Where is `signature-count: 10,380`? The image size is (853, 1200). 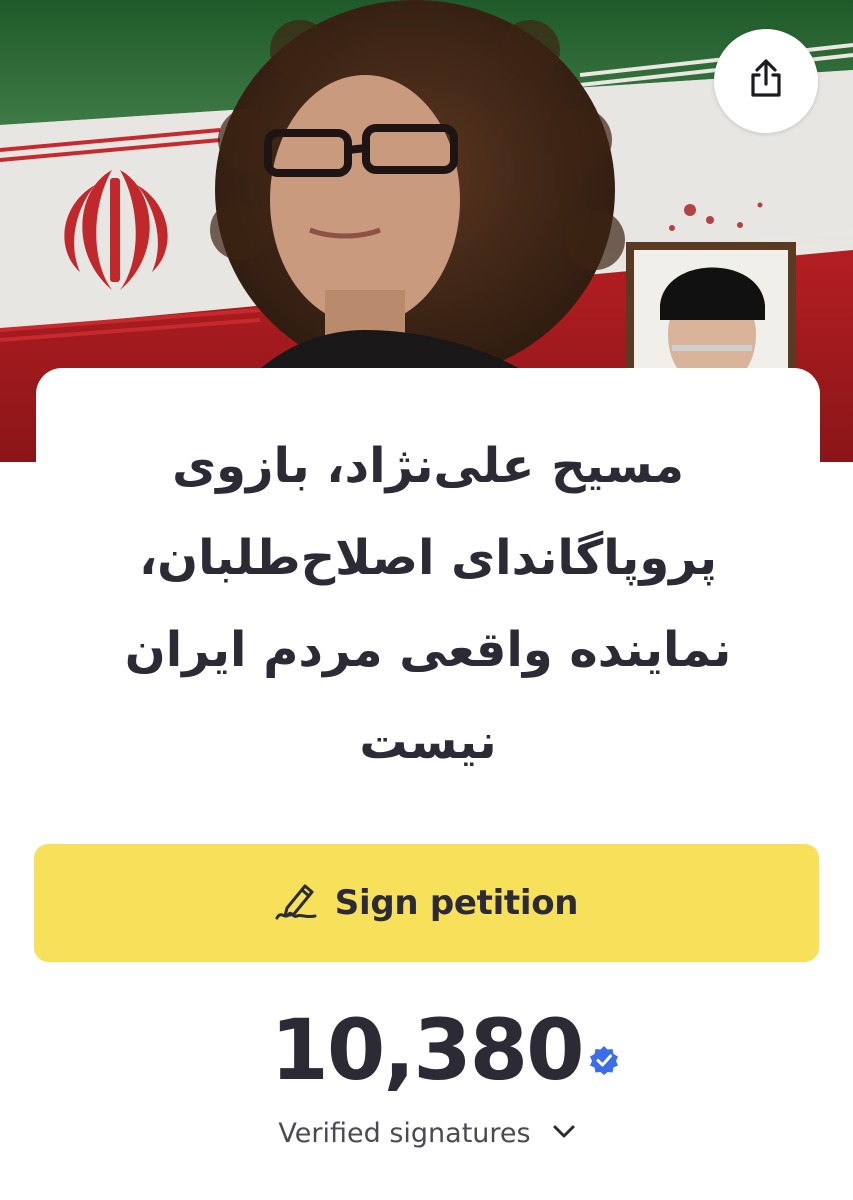 signature-count: 10,380 is located at coordinates (444, 1050).